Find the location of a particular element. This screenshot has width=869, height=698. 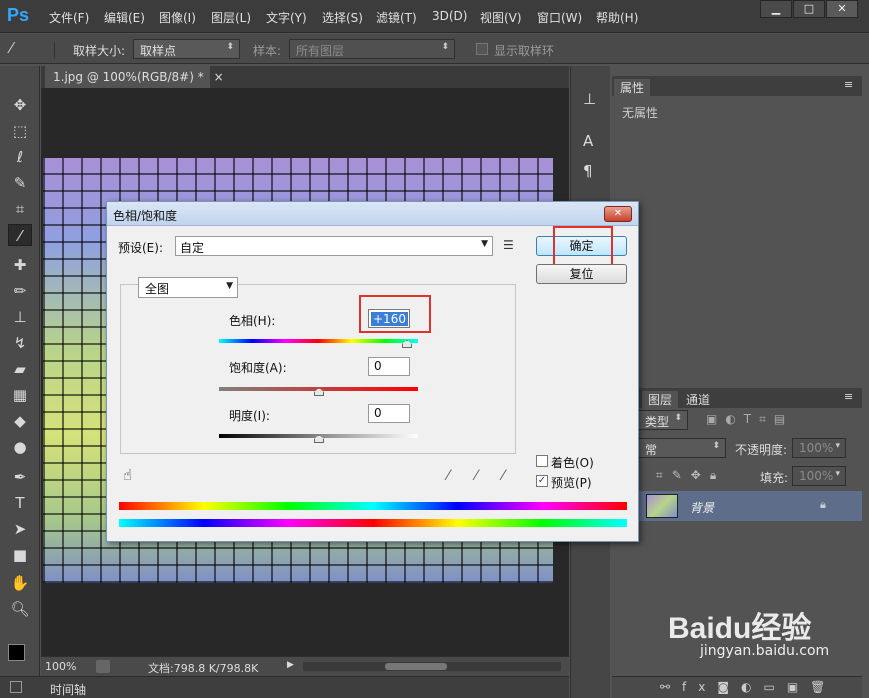

menu-help: 帮助(H) is located at coordinates (617, 17).